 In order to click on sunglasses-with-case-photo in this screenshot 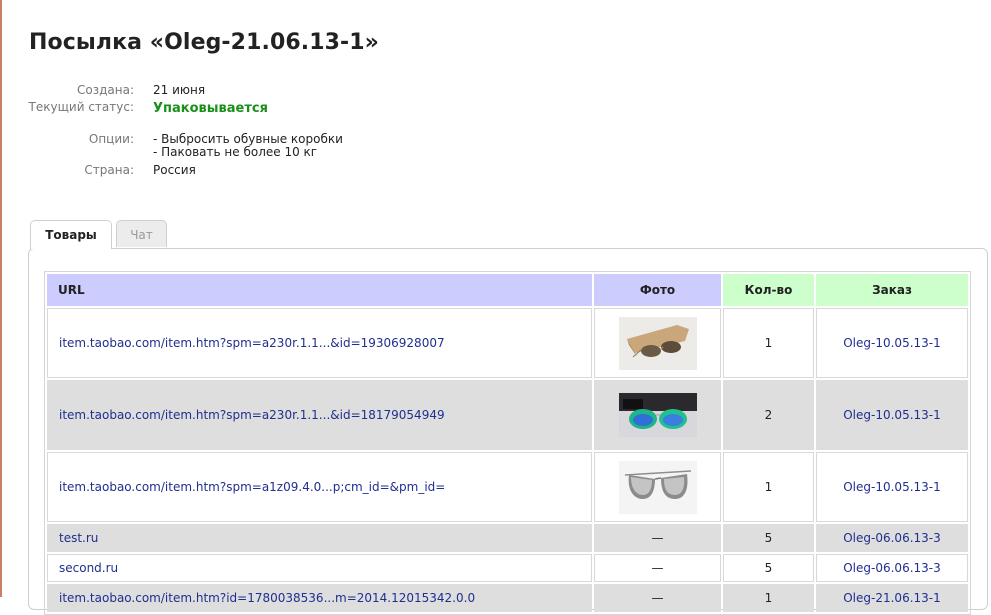, I will do `click(657, 343)`.